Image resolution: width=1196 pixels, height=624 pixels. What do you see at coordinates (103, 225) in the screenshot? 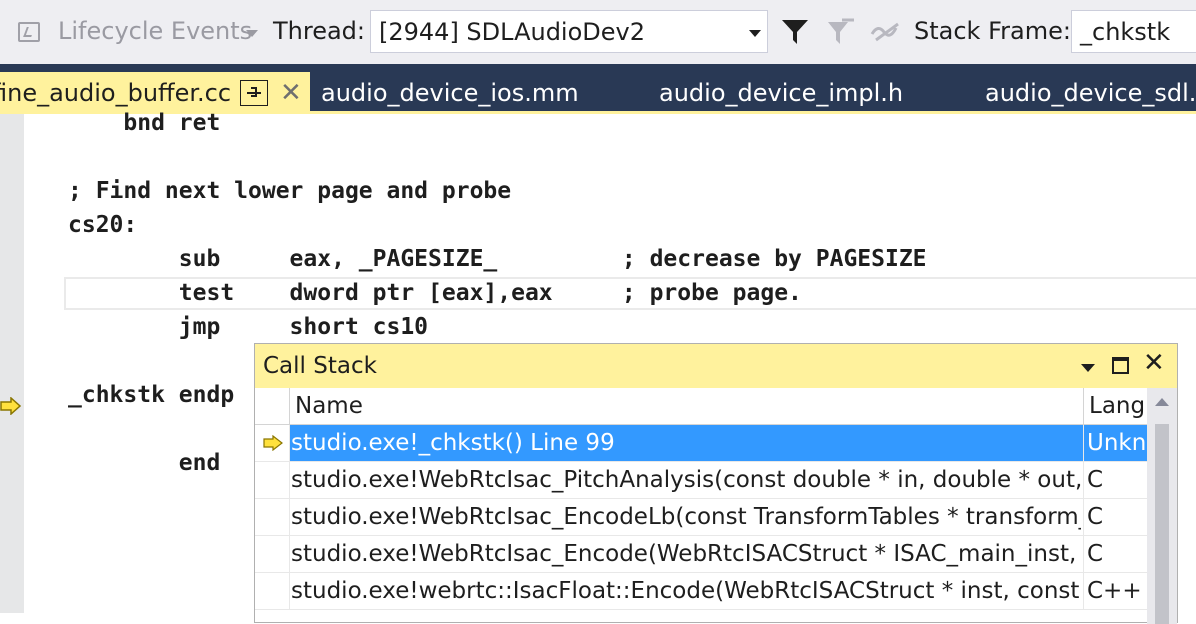
I see `code-line: cs20:` at bounding box center [103, 225].